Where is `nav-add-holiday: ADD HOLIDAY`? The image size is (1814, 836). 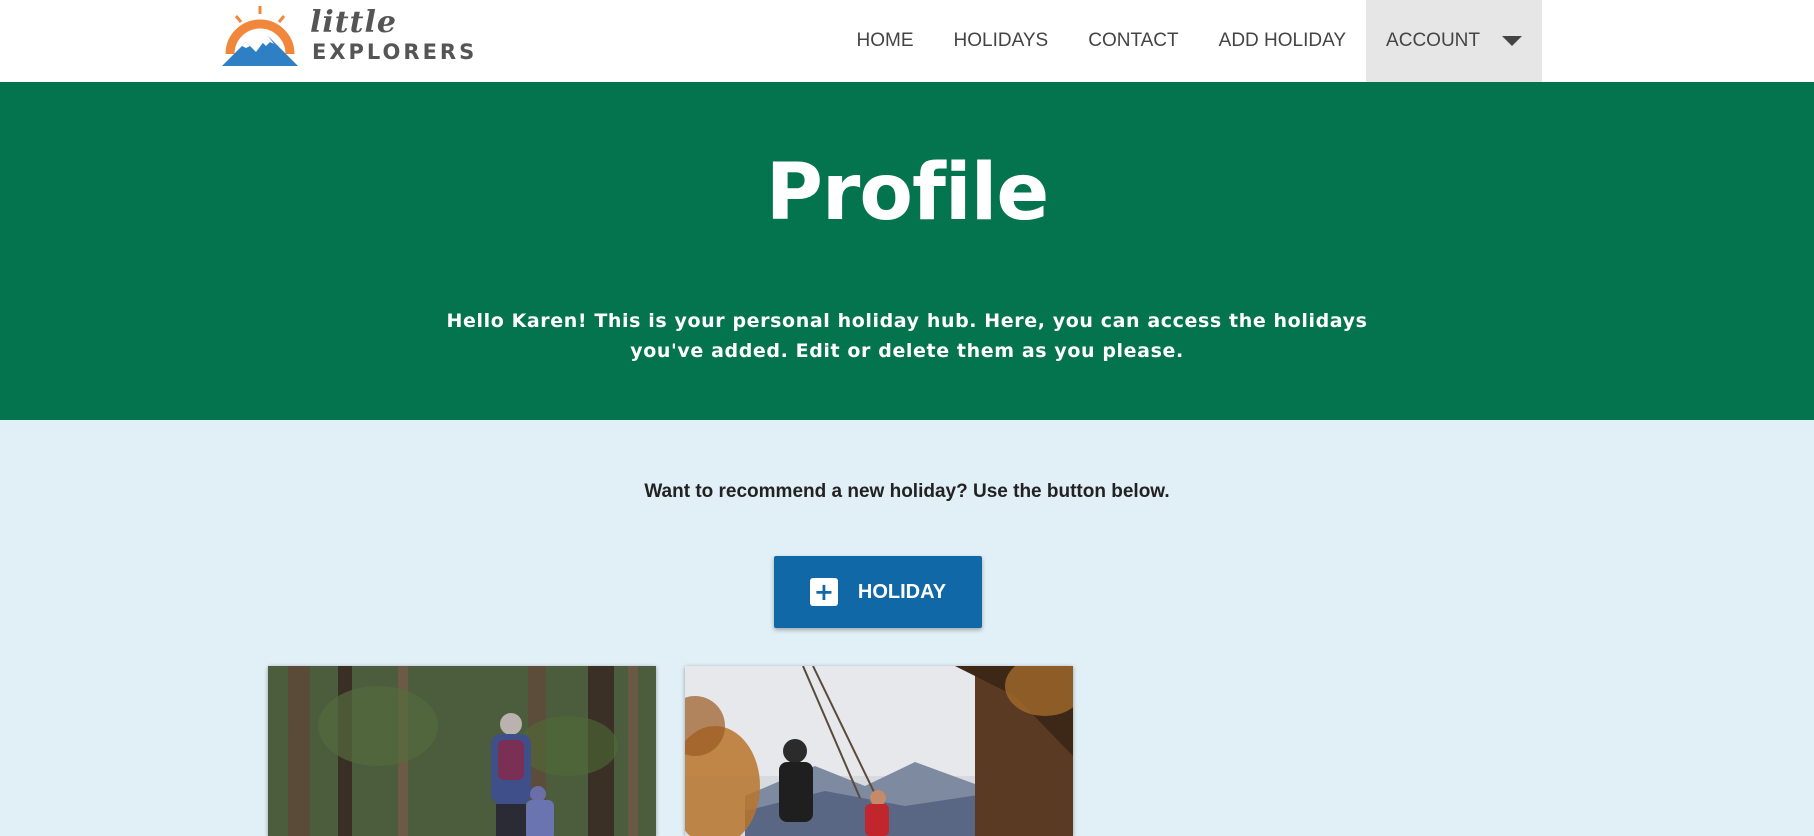 nav-add-holiday: ADD HOLIDAY is located at coordinates (1282, 41).